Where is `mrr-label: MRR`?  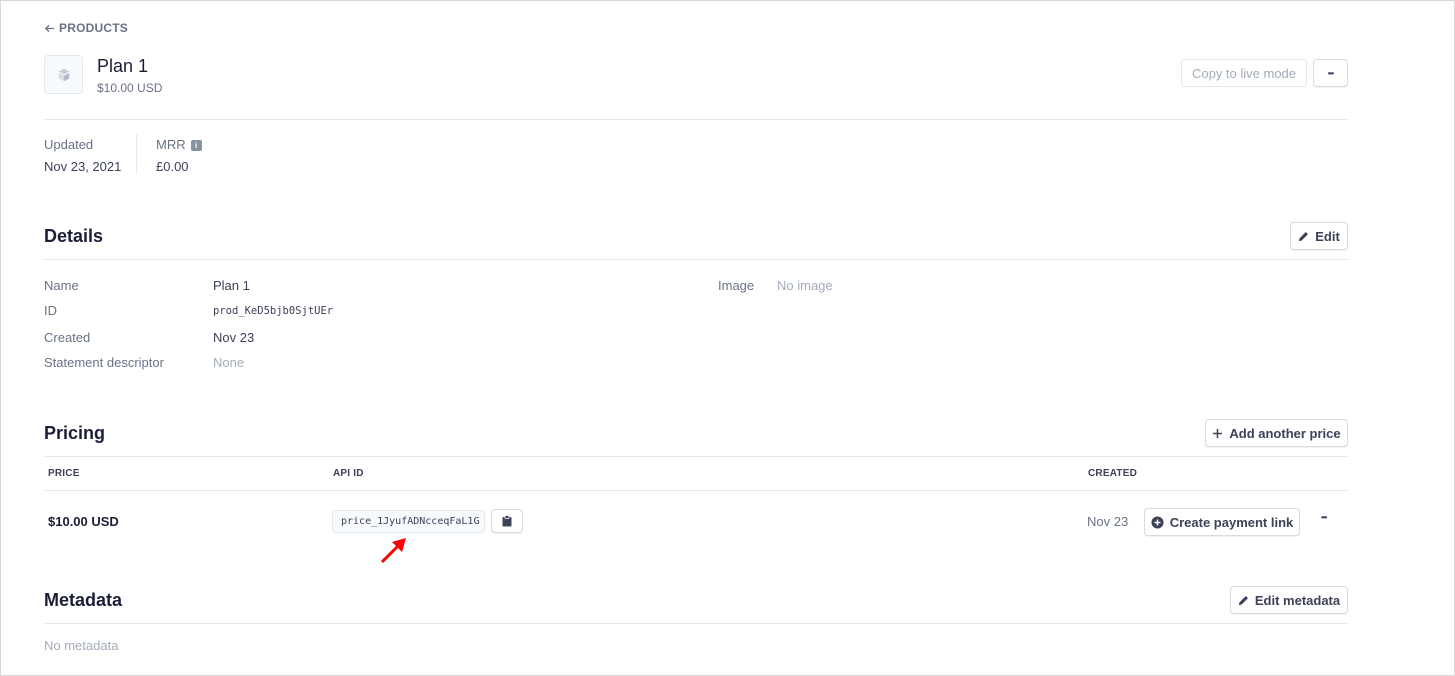 mrr-label: MRR is located at coordinates (171, 144).